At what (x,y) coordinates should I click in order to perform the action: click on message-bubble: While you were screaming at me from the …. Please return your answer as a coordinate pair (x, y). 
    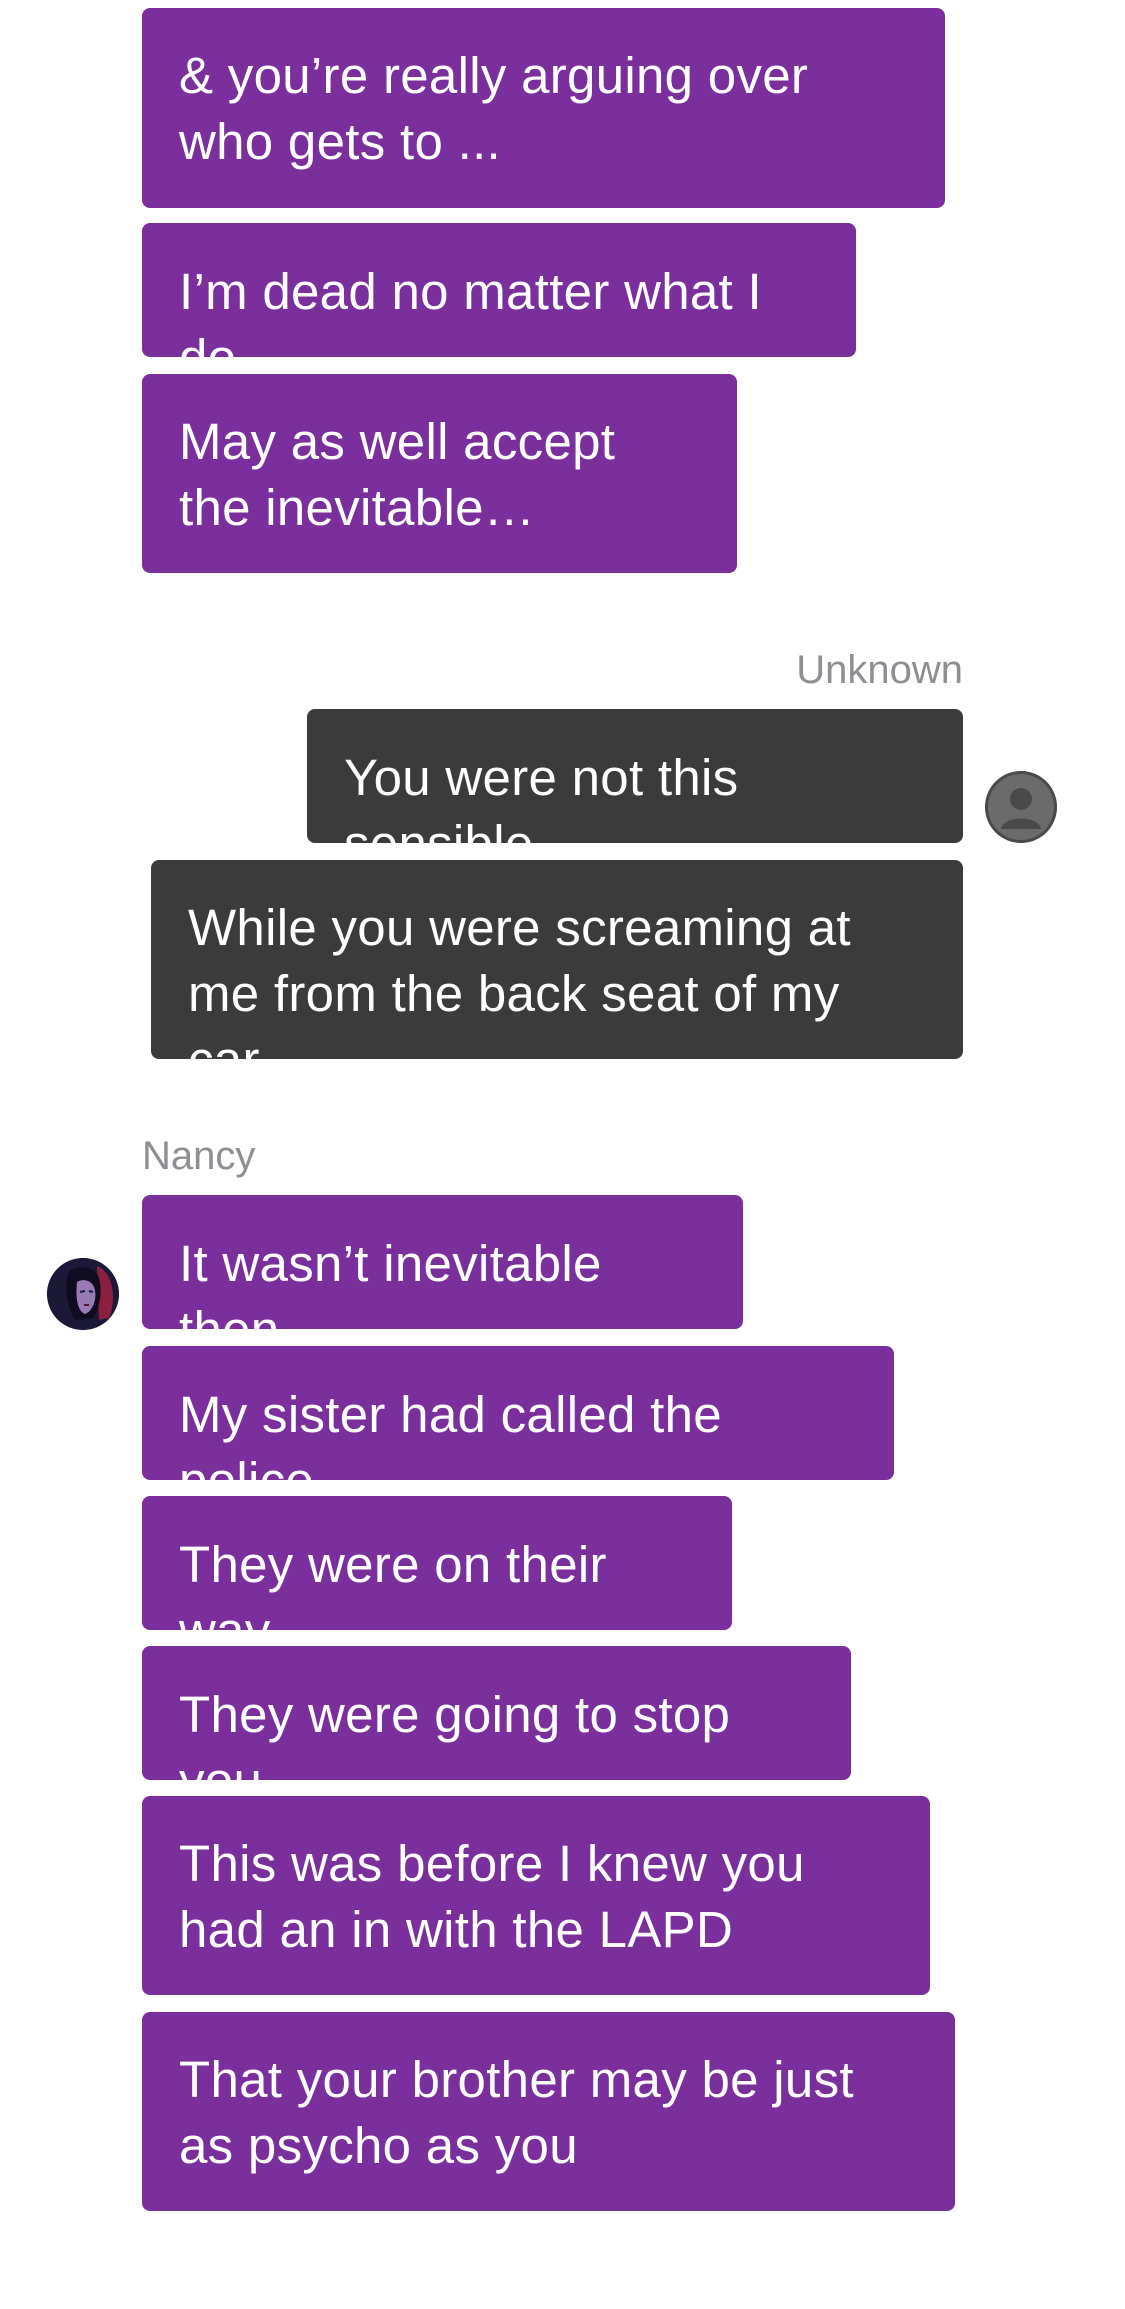
    Looking at the image, I should click on (557, 974).